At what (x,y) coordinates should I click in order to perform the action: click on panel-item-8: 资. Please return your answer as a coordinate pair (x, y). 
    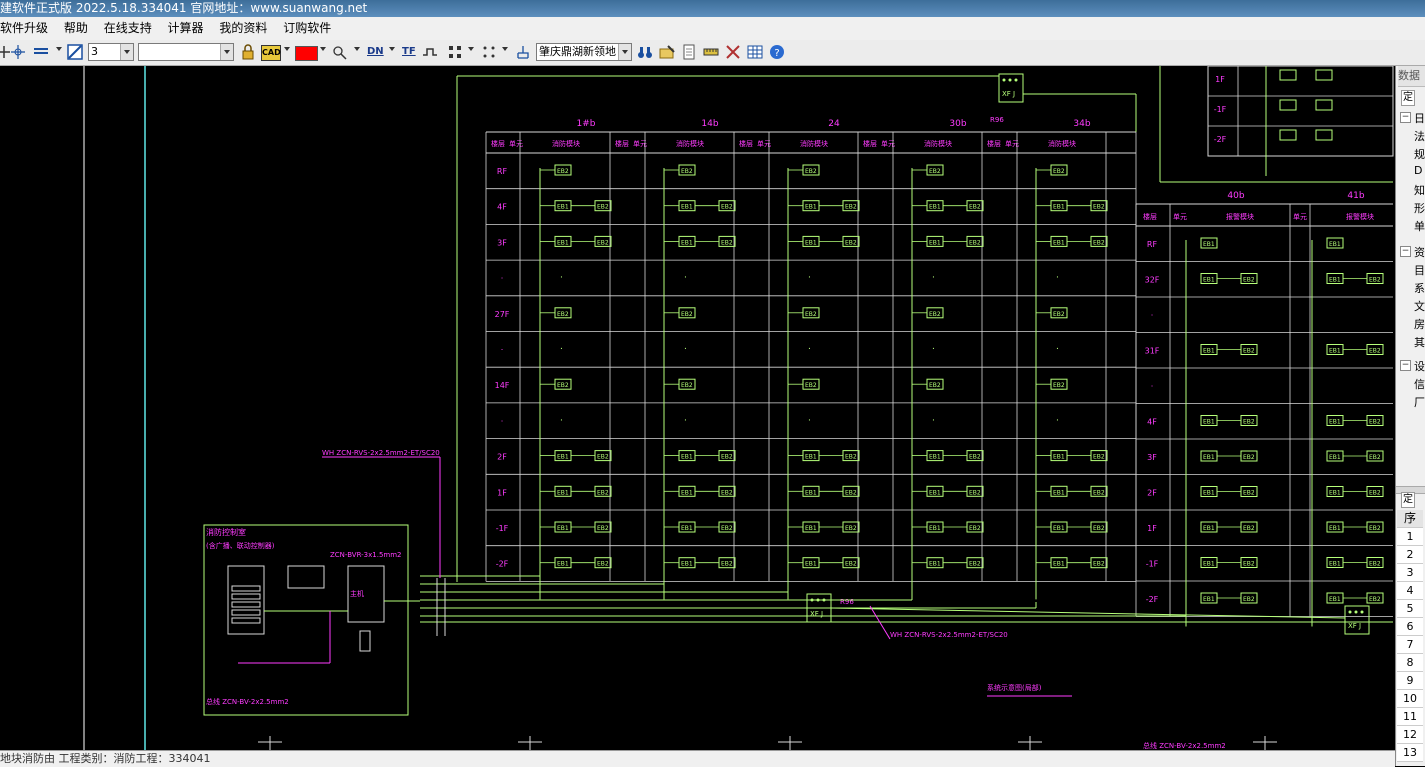
    Looking at the image, I should click on (1419, 252).